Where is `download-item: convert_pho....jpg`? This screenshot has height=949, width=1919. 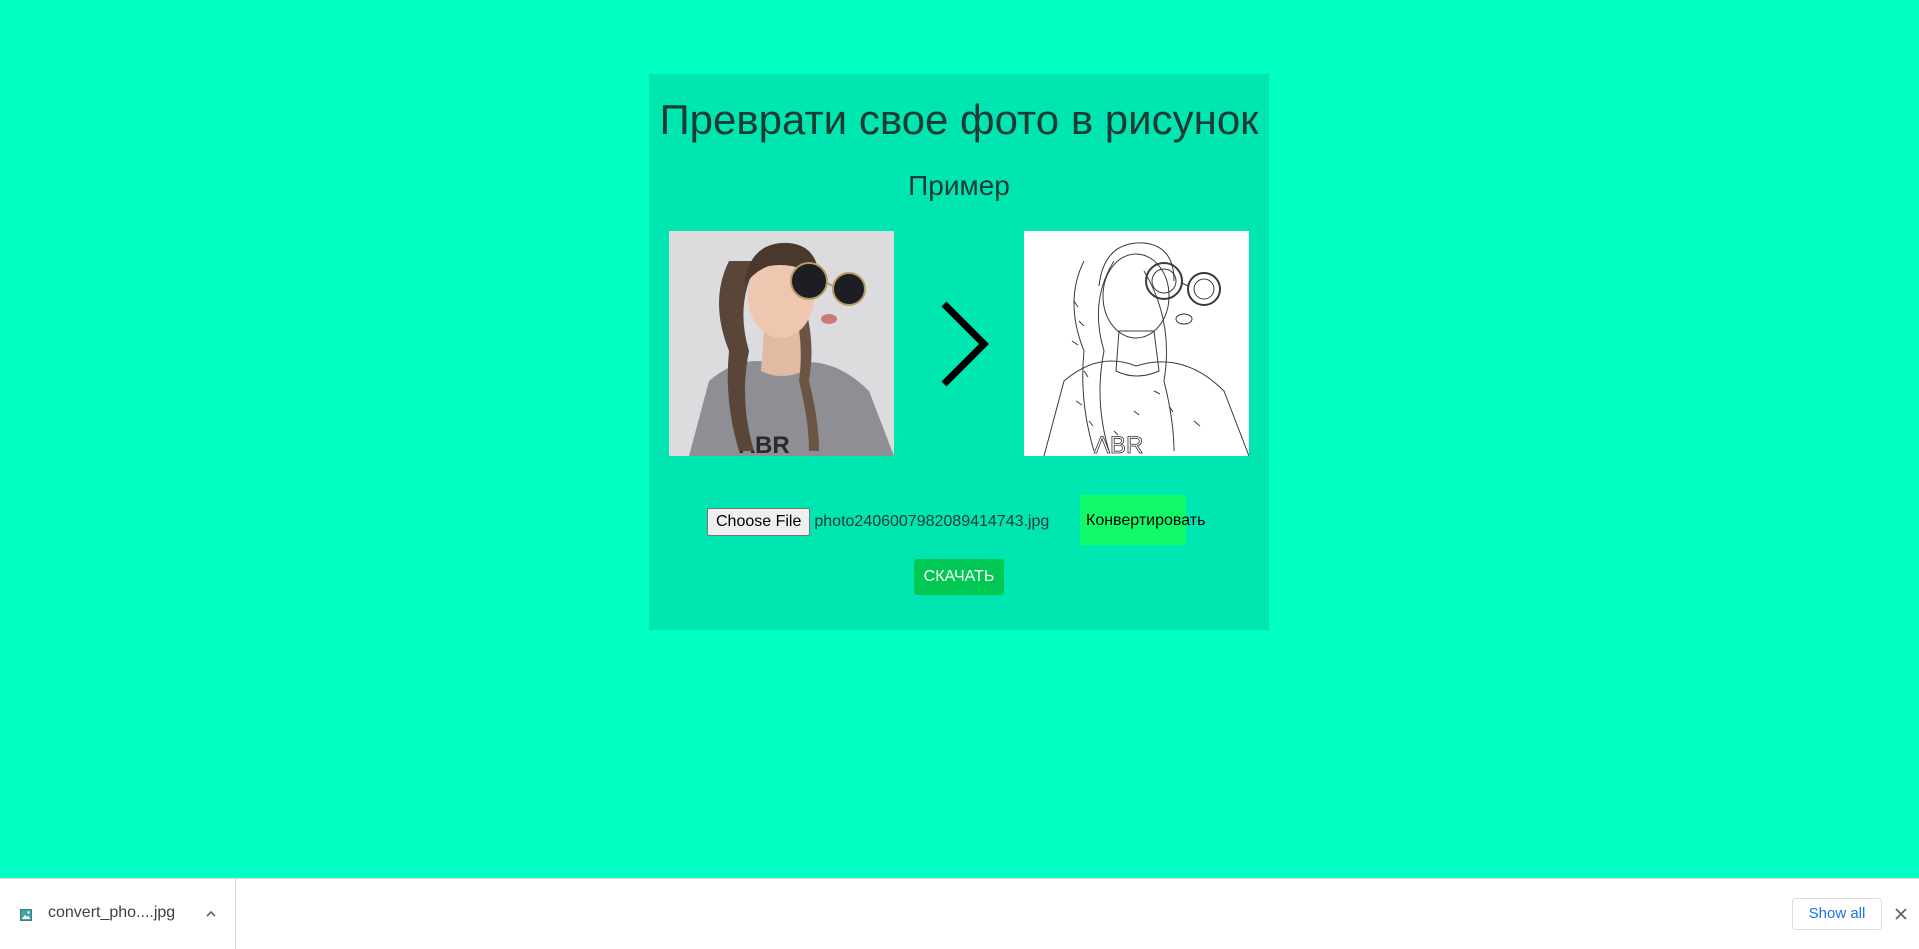
download-item: convert_pho....jpg is located at coordinates (118, 914).